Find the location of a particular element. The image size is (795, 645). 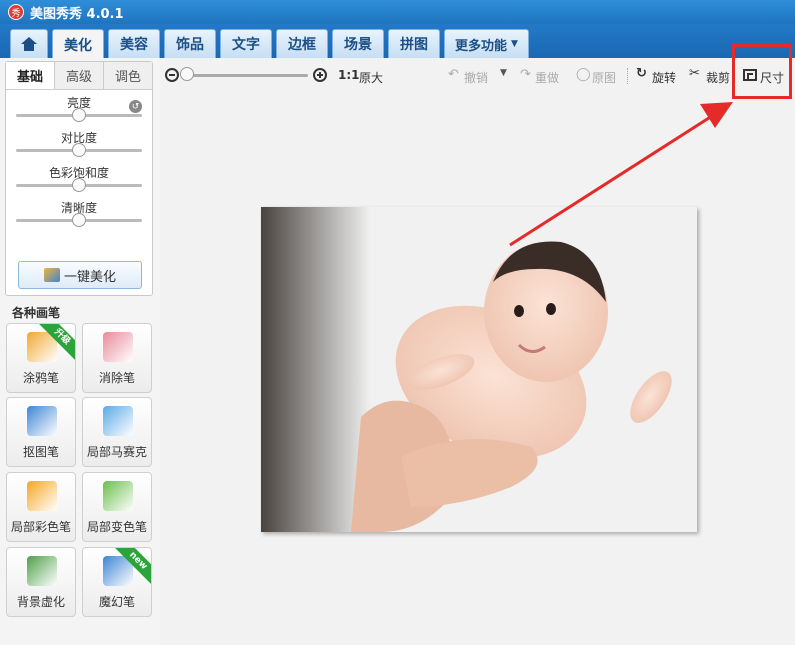

brush-magic: new 魔幻笔 is located at coordinates (117, 582).